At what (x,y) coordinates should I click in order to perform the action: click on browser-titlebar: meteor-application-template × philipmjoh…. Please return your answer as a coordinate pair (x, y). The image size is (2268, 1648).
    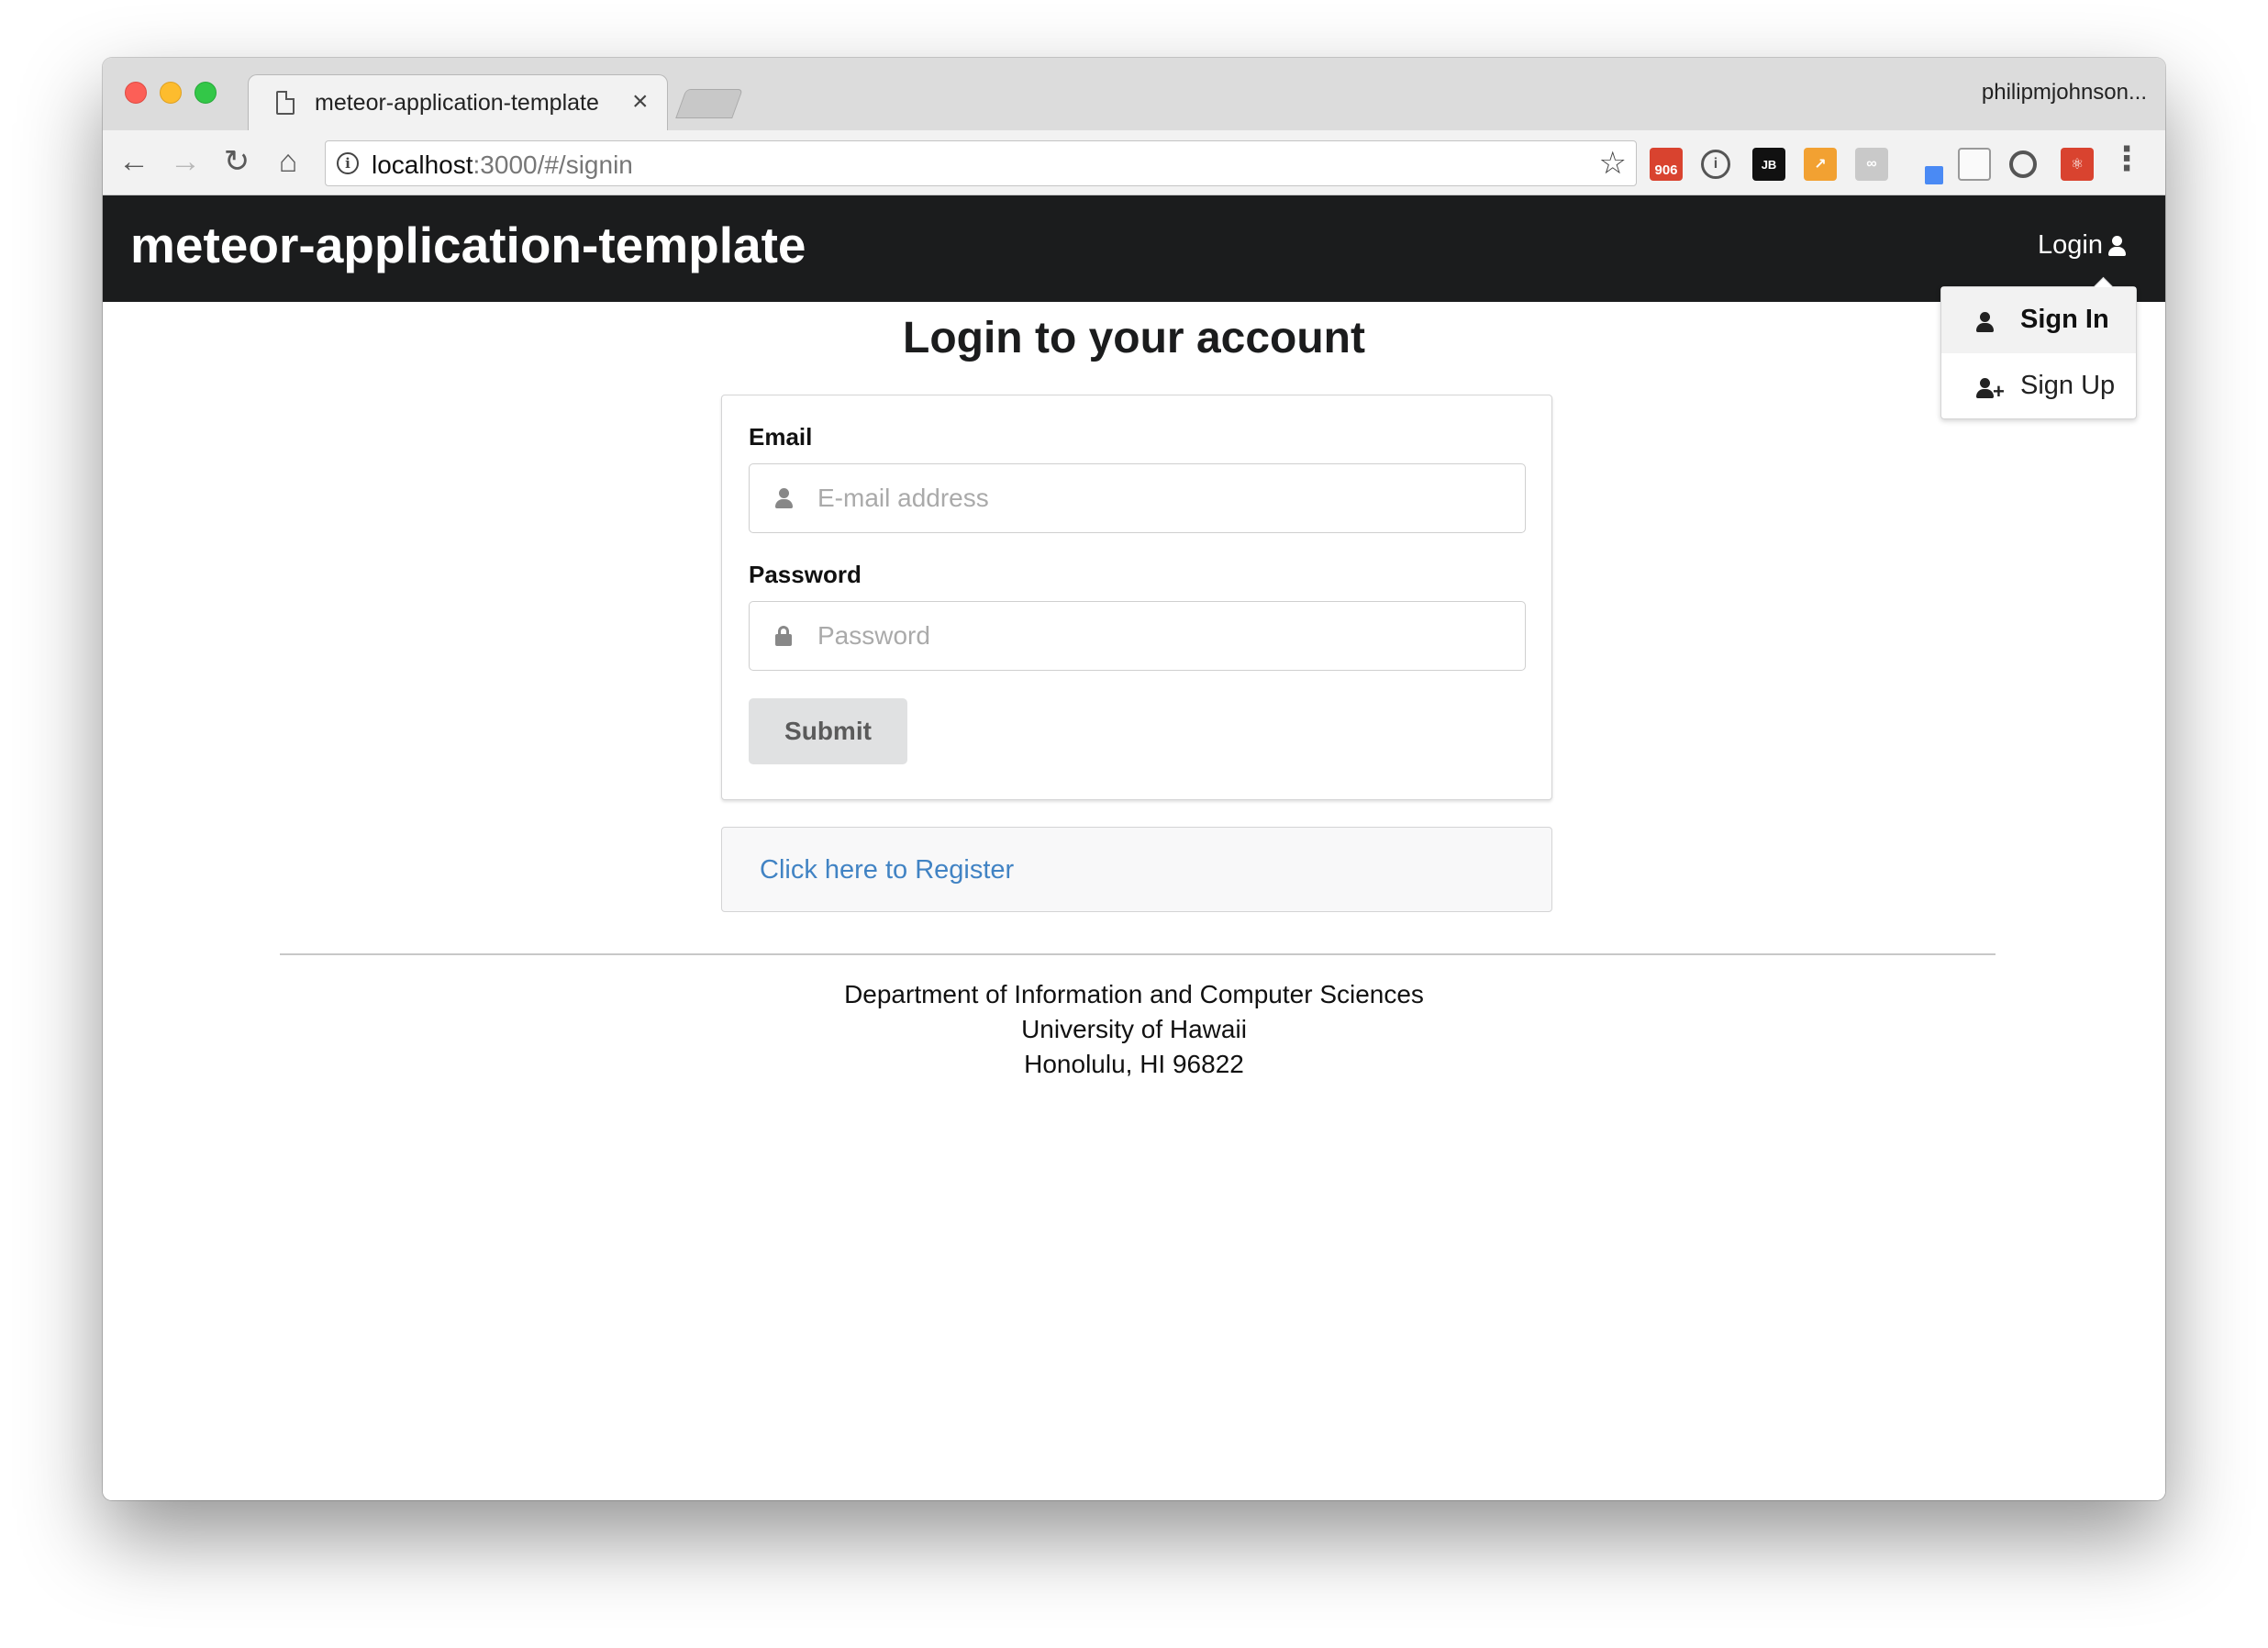
    Looking at the image, I should click on (1134, 94).